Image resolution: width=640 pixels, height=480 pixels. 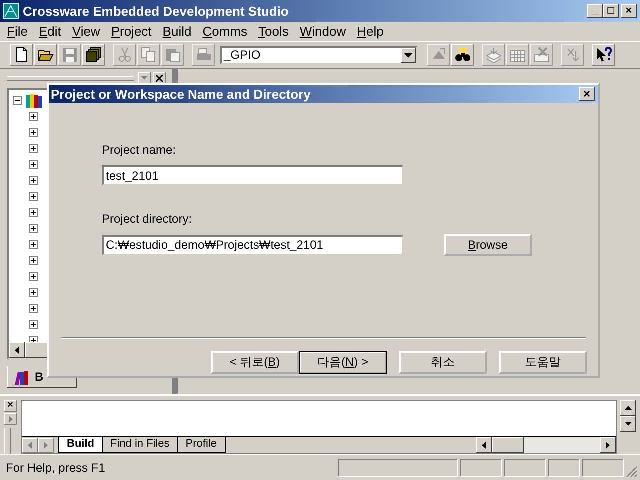 I want to click on minimize-button: _, so click(x=595, y=11).